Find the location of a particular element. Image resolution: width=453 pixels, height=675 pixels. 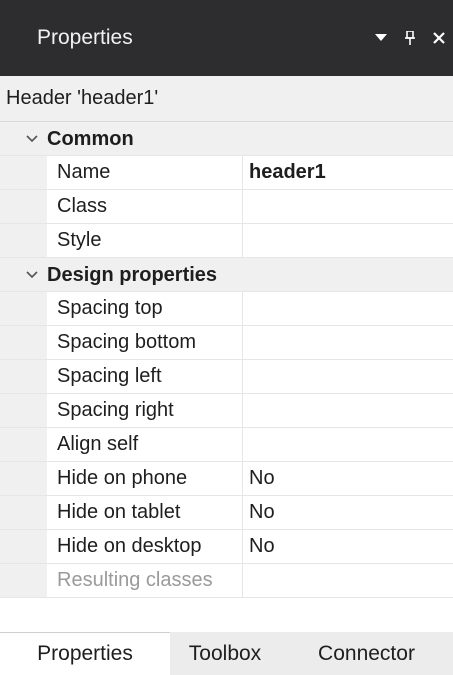

property-row-spacing-top: Spacing top is located at coordinates (226, 309).